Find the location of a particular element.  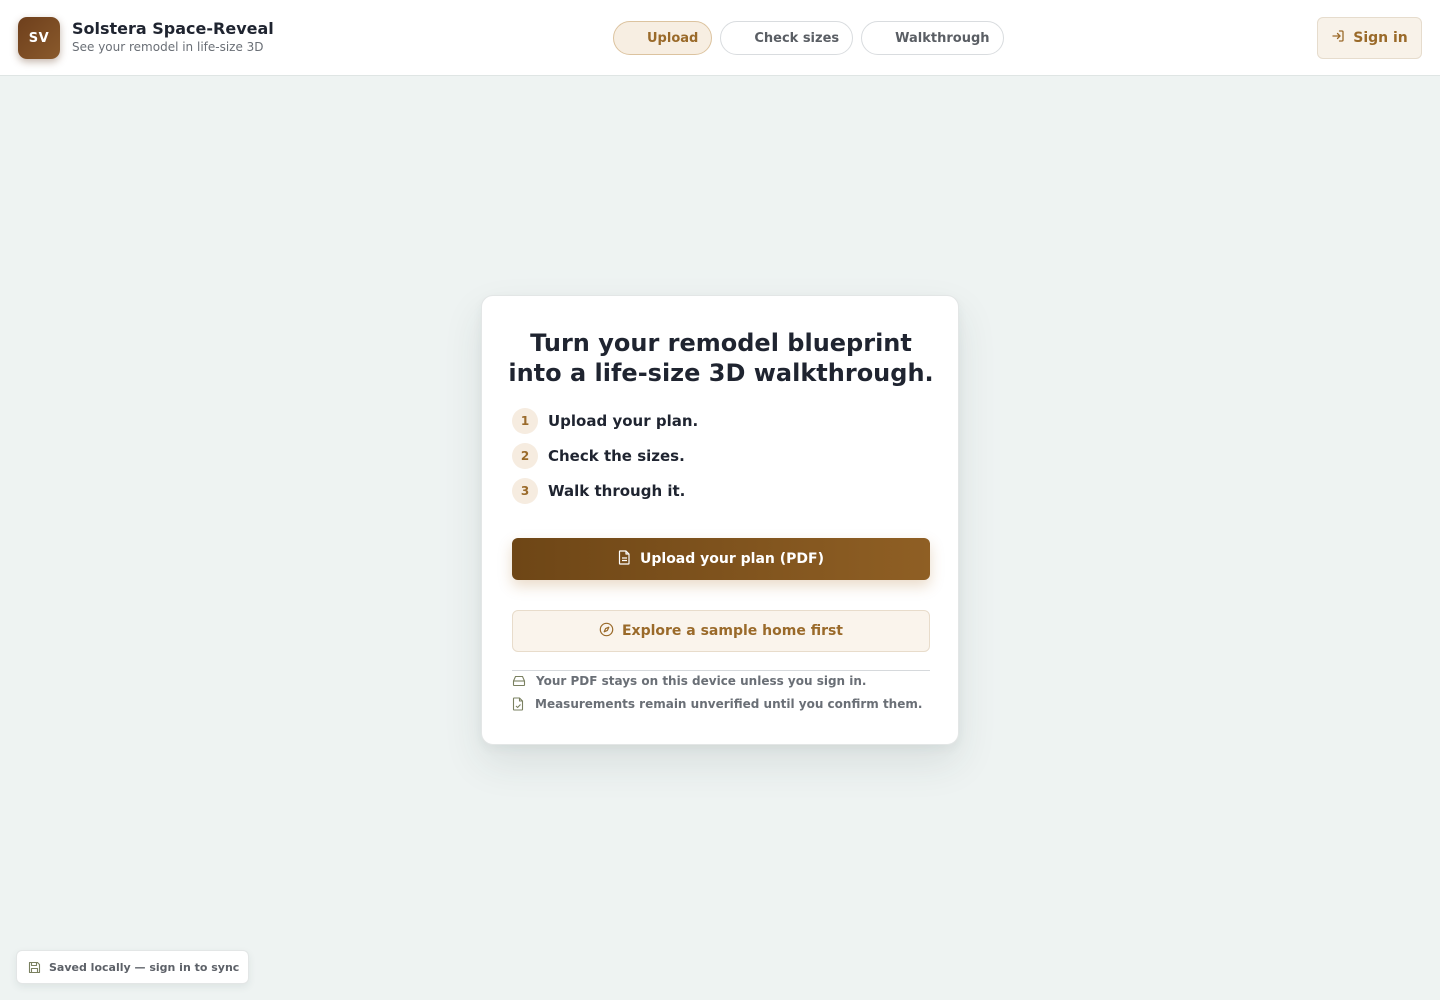

step-navigation: Upload Check sizes Walkthrough is located at coordinates (808, 38).